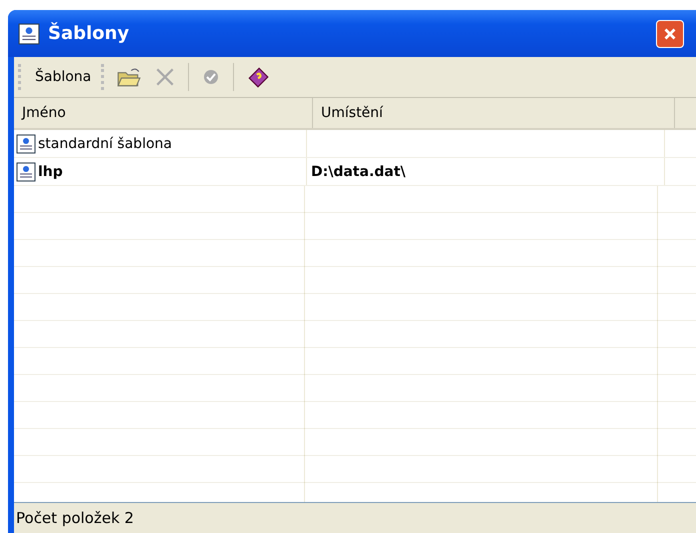 The height and width of the screenshot is (533, 696). Describe the element at coordinates (105, 144) in the screenshot. I see `template-name: standardní šablona` at that location.